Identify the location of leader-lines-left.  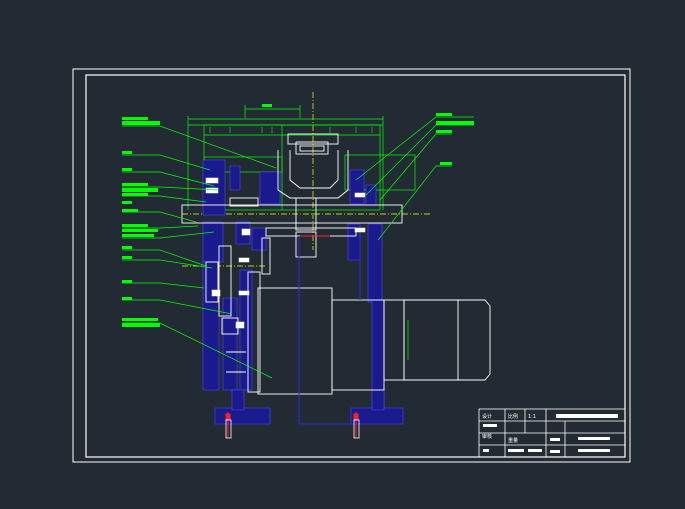
(199, 252).